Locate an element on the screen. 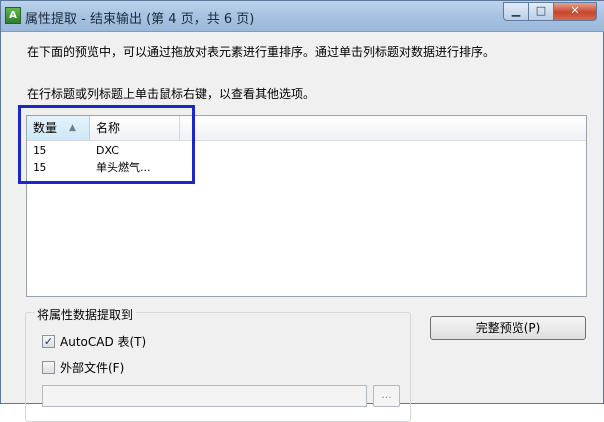 The image size is (604, 422). minimize-icon: ▁ is located at coordinates (516, 10).